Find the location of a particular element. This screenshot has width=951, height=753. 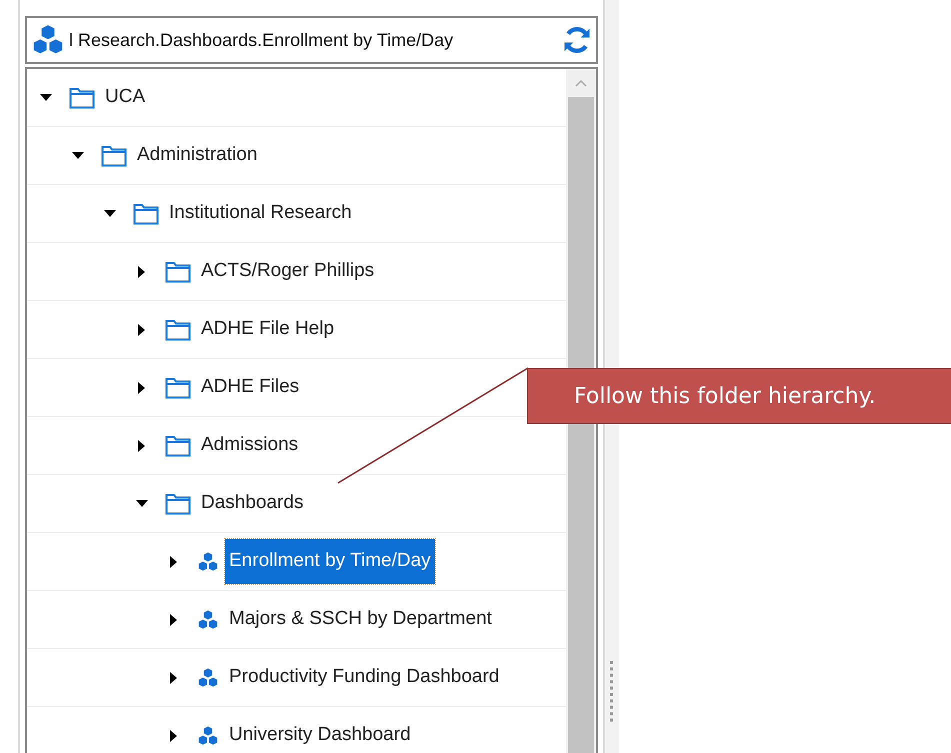

refresh-icon is located at coordinates (577, 40).